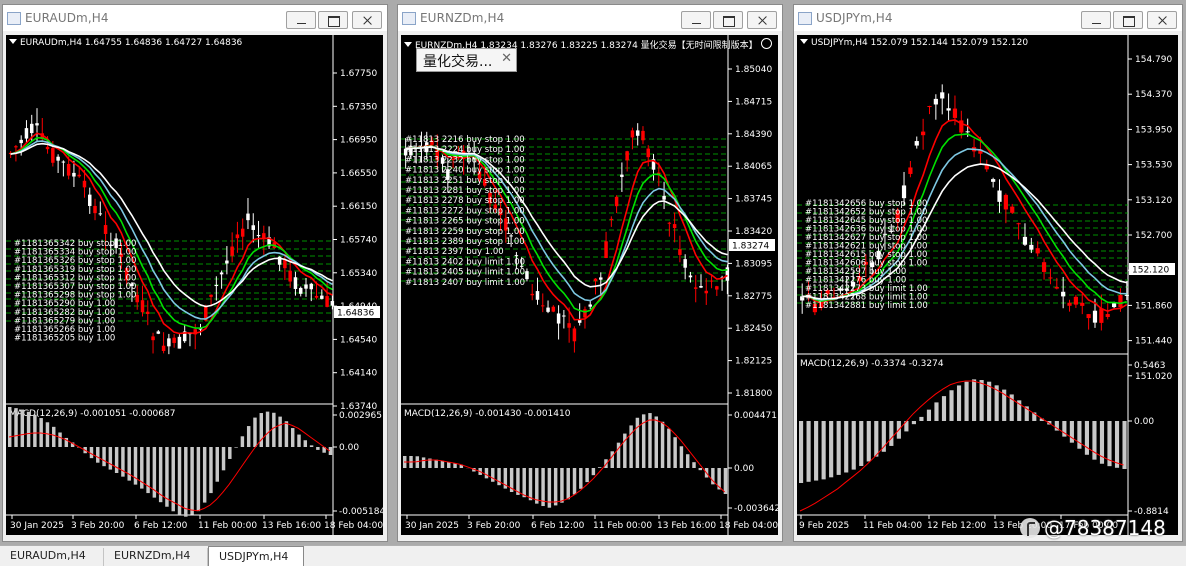  I want to click on time-axis-label: 9 Feb 2025, so click(824, 526).